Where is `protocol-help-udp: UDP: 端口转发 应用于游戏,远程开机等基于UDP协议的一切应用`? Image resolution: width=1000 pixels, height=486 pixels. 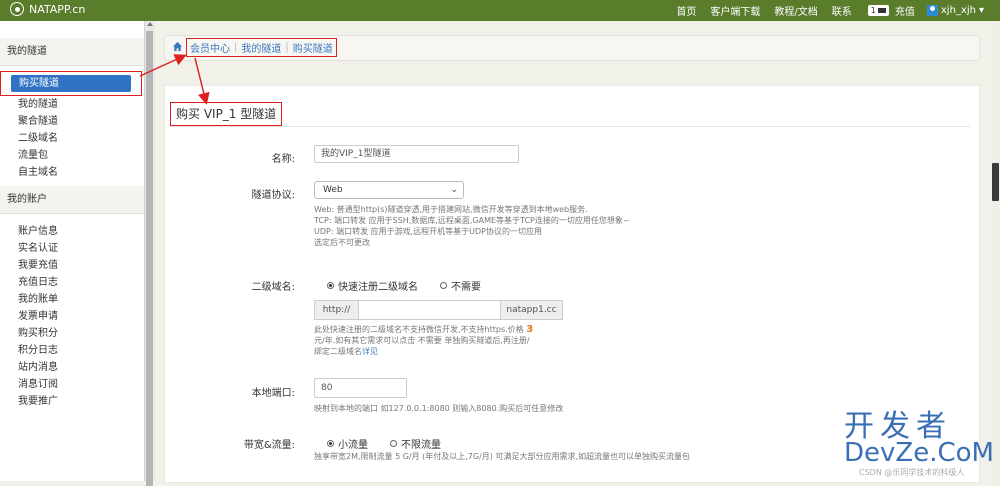 protocol-help-udp: UDP: 端口转发 应用于游戏,远程开机等基于UDP协议的一切应用 is located at coordinates (428, 231).